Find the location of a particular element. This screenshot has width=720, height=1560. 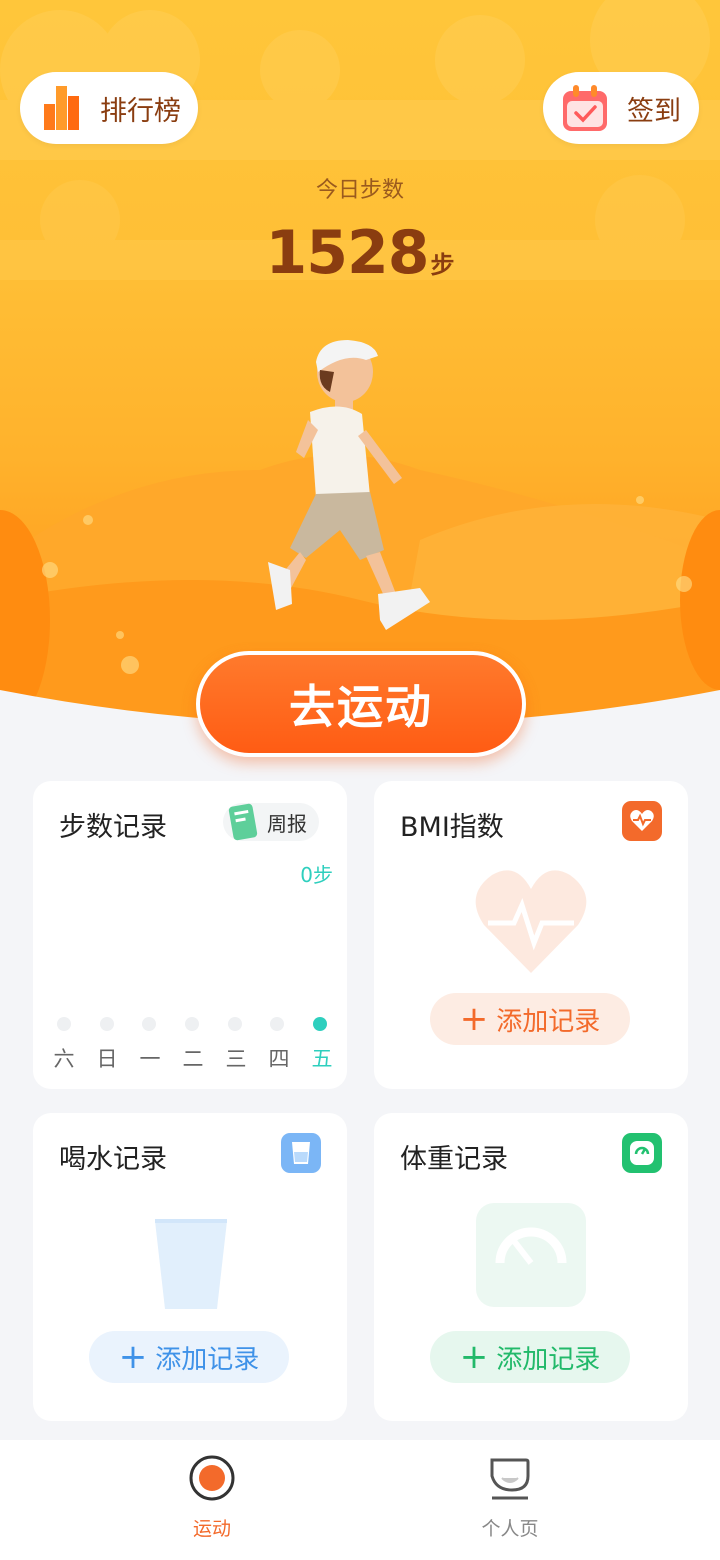

checkin-button: 签到 is located at coordinates (621, 108).